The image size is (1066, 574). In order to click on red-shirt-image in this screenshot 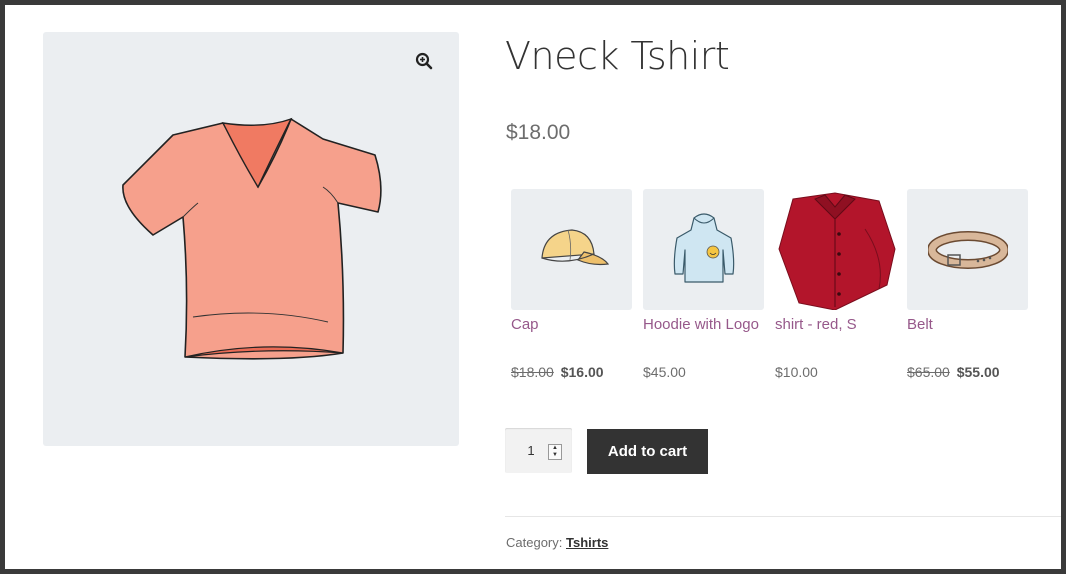, I will do `click(835, 249)`.